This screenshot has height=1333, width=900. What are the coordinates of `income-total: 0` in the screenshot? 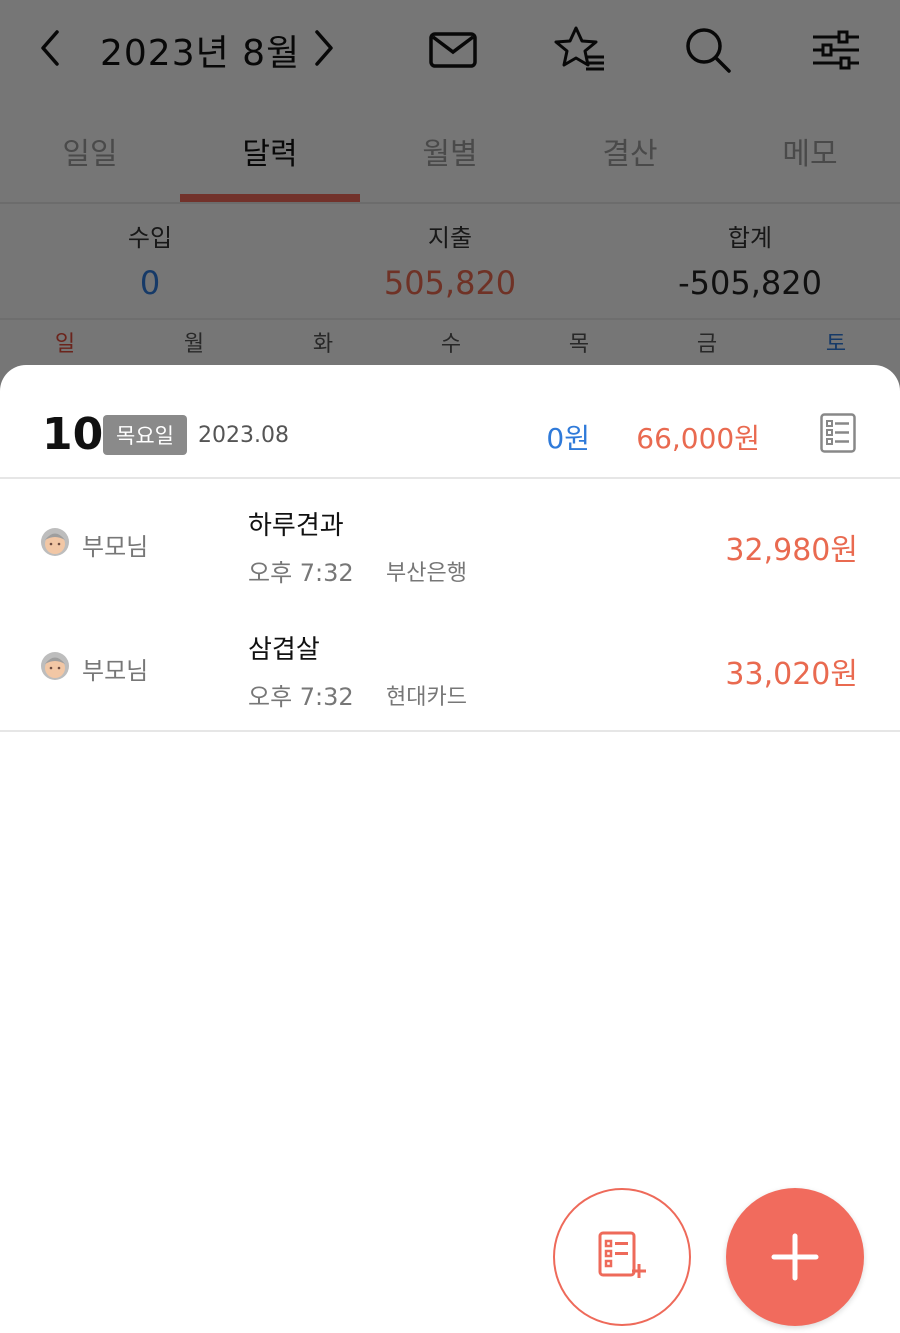 It's located at (150, 283).